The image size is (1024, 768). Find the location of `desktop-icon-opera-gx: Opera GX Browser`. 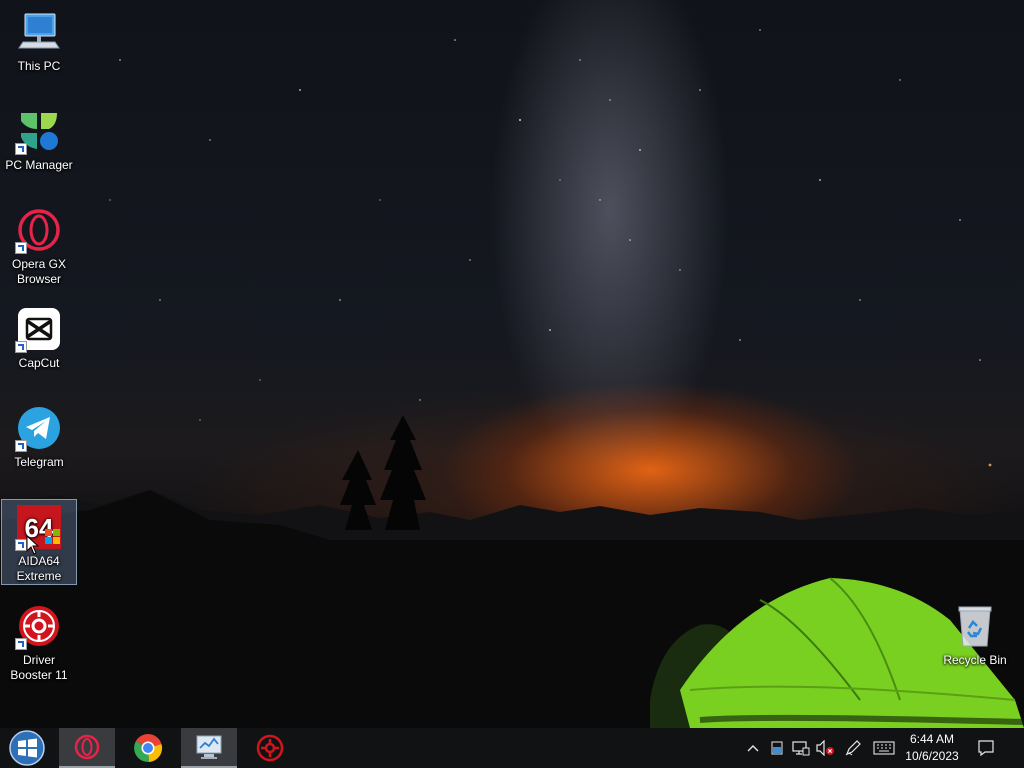

desktop-icon-opera-gx: Opera GX Browser is located at coordinates (39, 245).